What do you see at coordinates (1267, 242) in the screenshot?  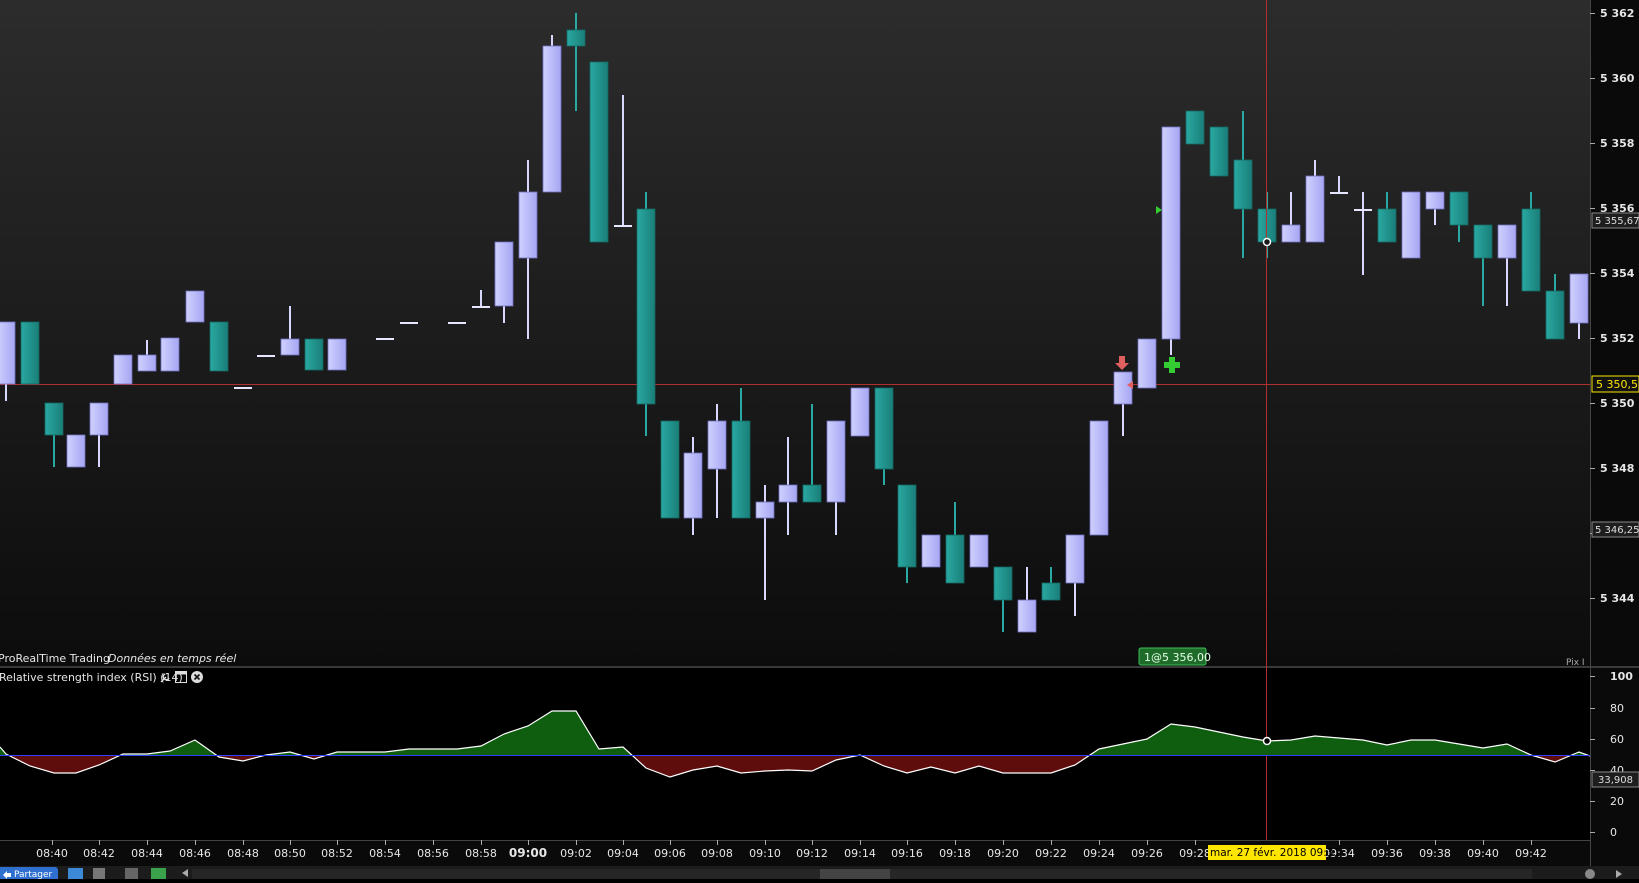 I see `crosshair-price-marker` at bounding box center [1267, 242].